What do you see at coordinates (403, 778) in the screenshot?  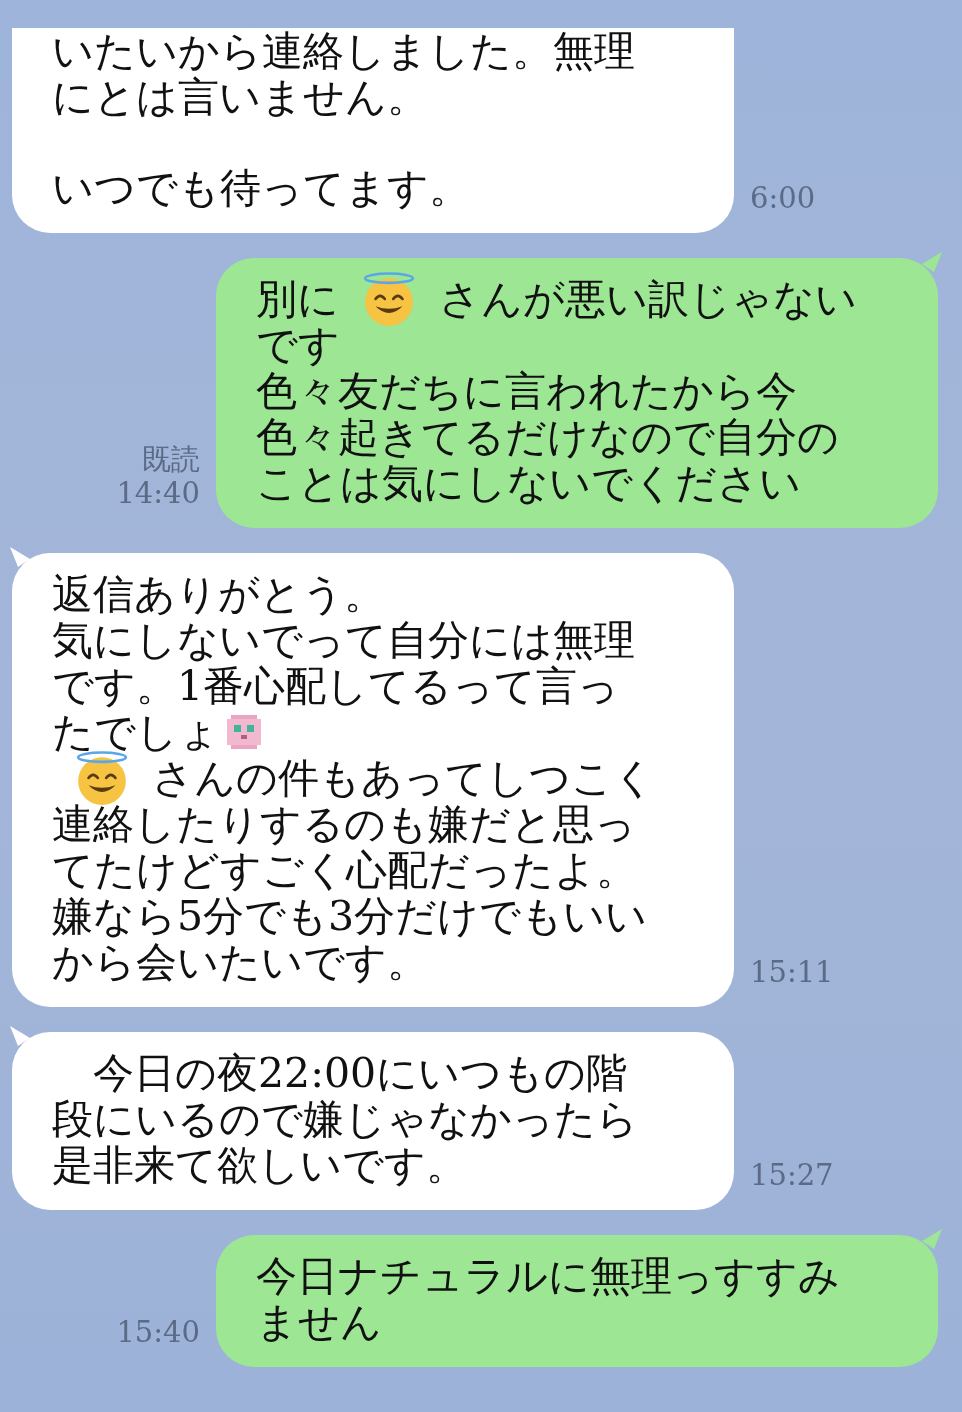 I see `message-text: さんの件もあってしつこく` at bounding box center [403, 778].